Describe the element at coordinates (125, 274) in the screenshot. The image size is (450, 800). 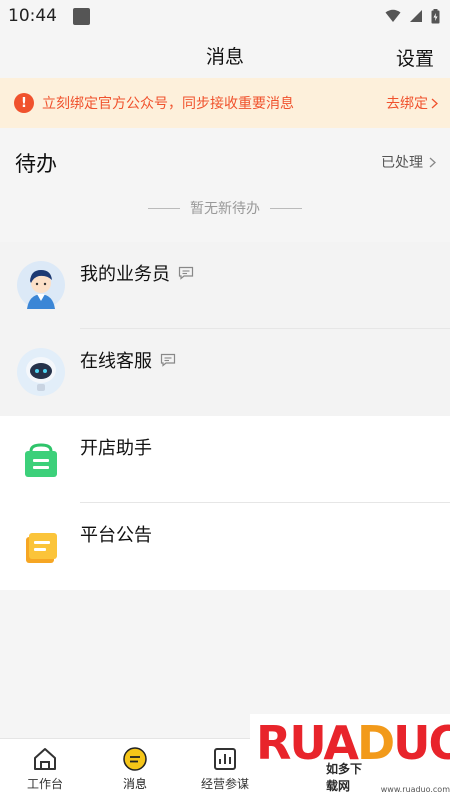
I see `list-item-label: 我的业务员` at that location.